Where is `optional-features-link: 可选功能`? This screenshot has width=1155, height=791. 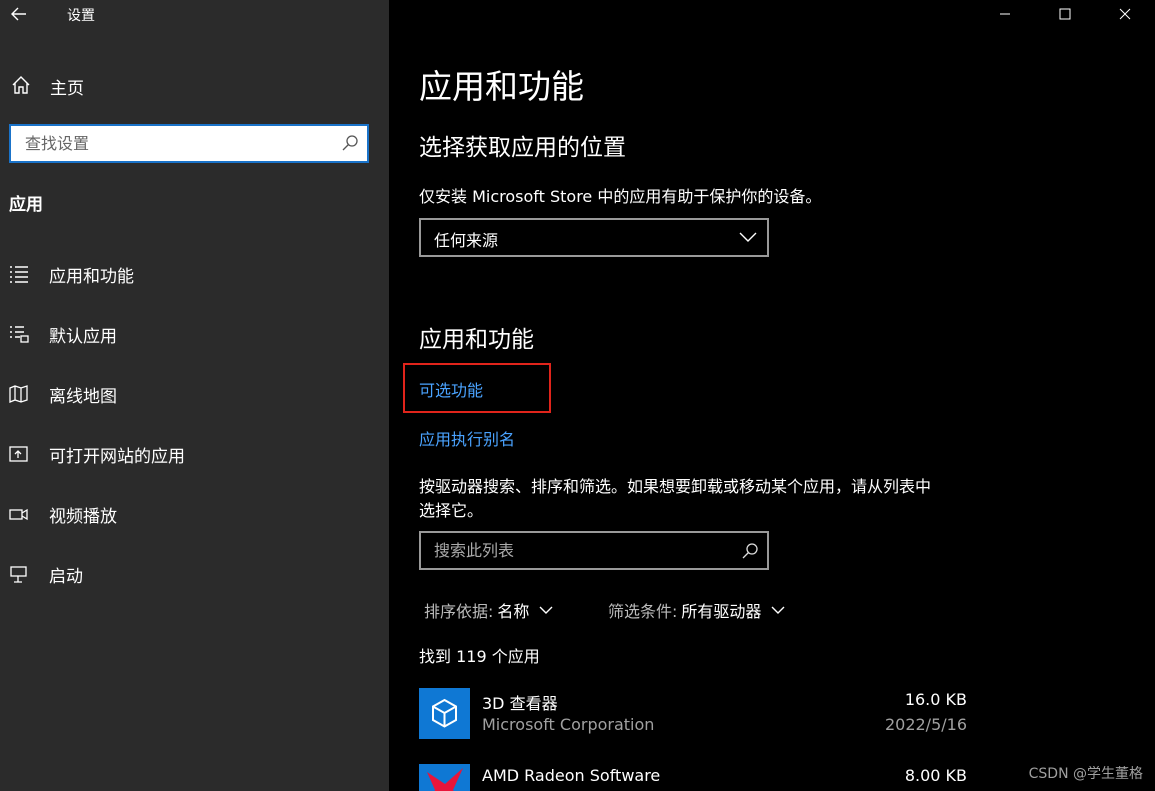 optional-features-link: 可选功能 is located at coordinates (451, 389).